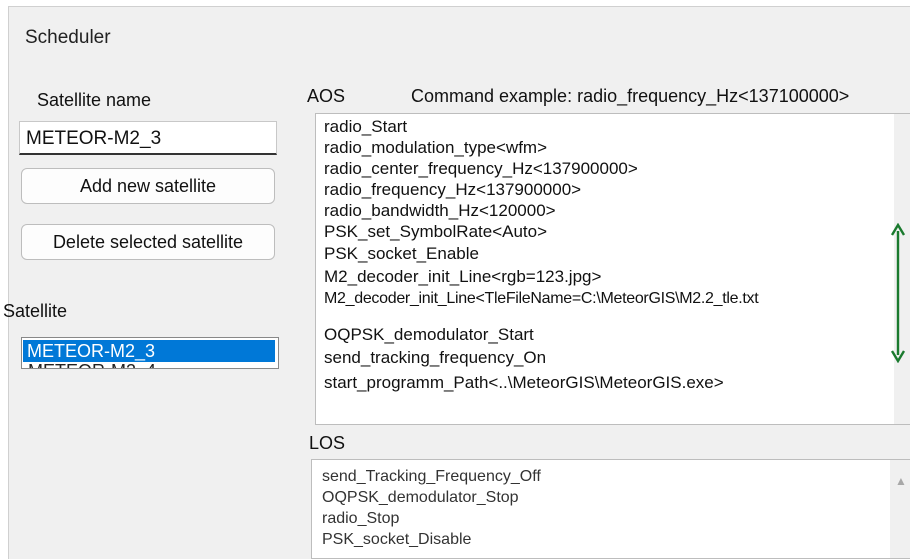 The image size is (910, 559). What do you see at coordinates (463, 276) in the screenshot?
I see `aos-command-line: M2_decoder_init_Line<rgb=123.jpg>` at bounding box center [463, 276].